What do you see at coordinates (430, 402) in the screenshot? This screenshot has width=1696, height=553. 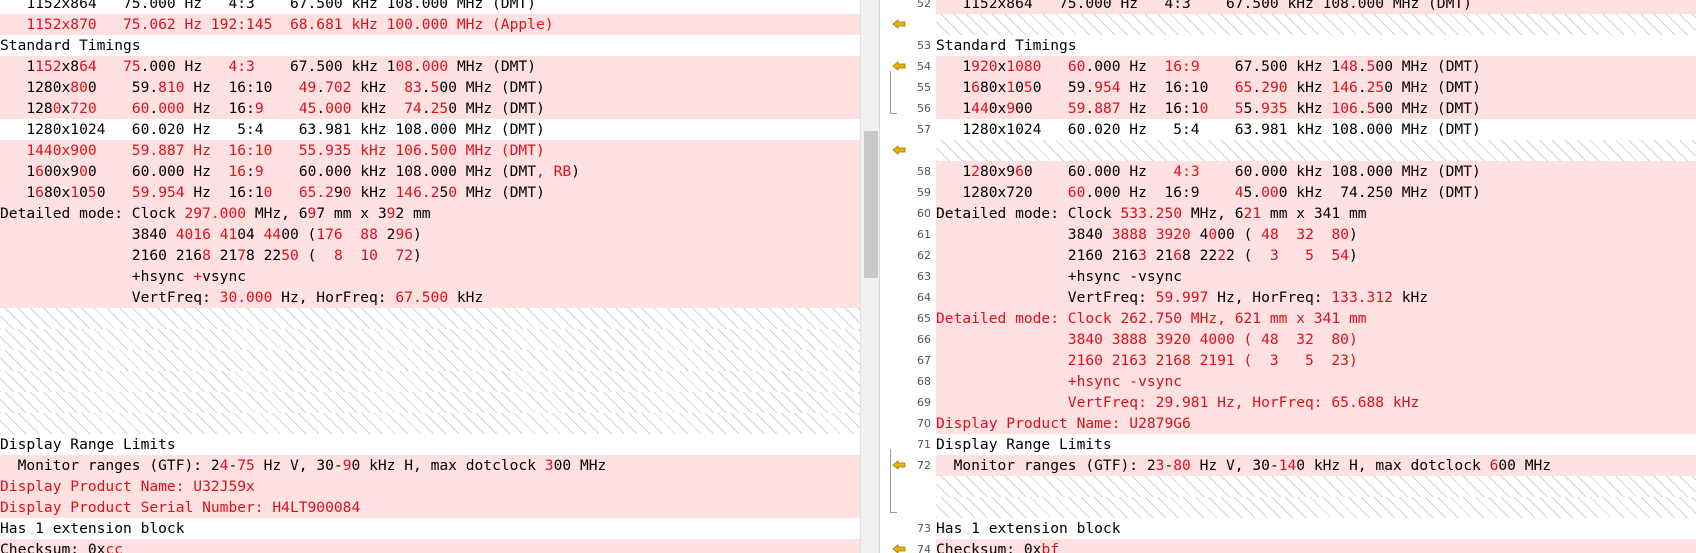 I see `diff-gap-placeholder` at bounding box center [430, 402].